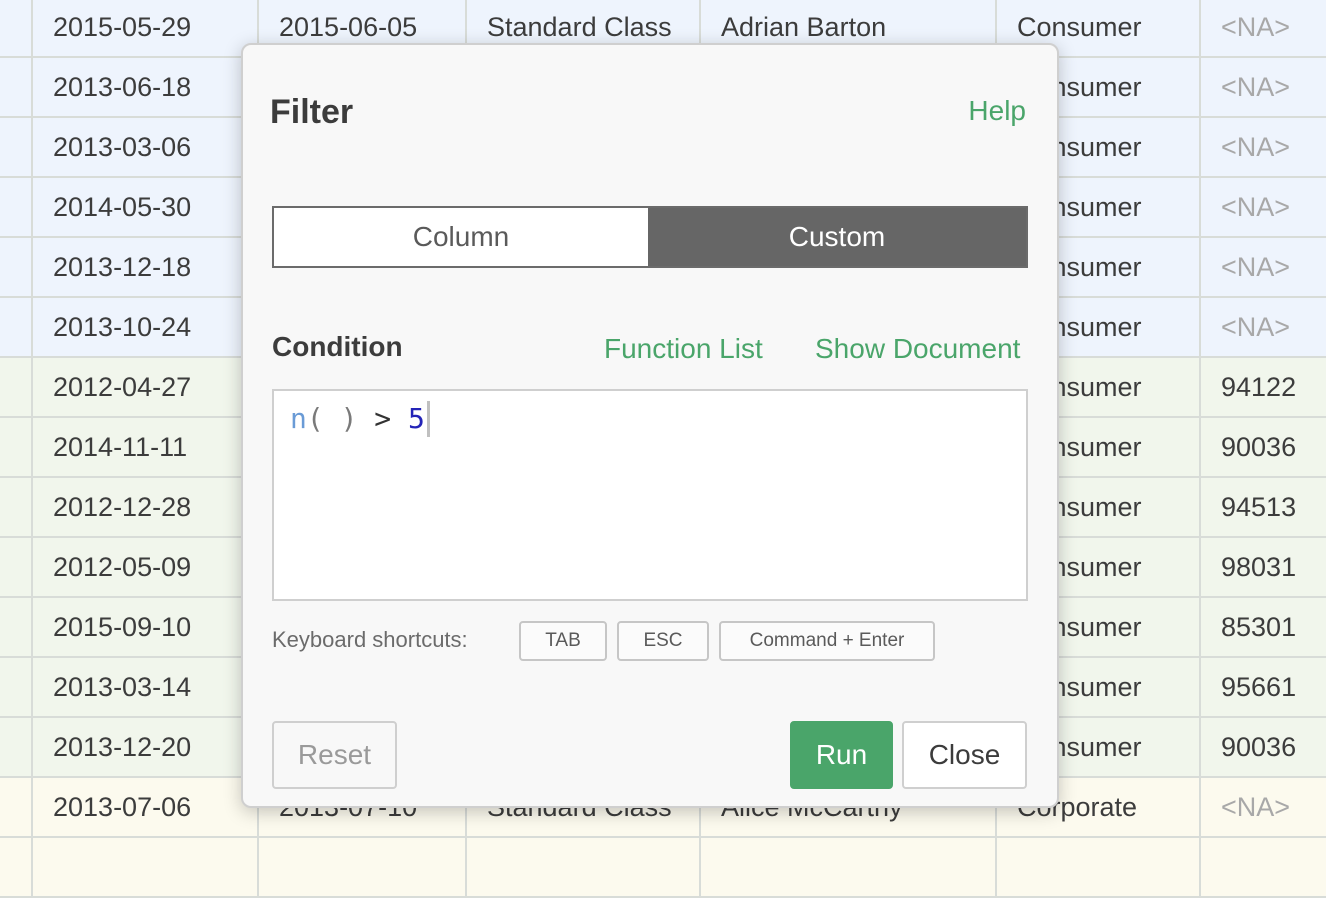 This screenshot has width=1326, height=898. What do you see at coordinates (1262, 567) in the screenshot?
I see `table-cell: 98031` at bounding box center [1262, 567].